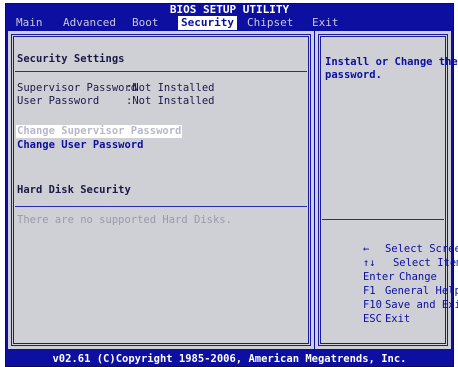  I want to click on menu-main: Main, so click(29, 23).